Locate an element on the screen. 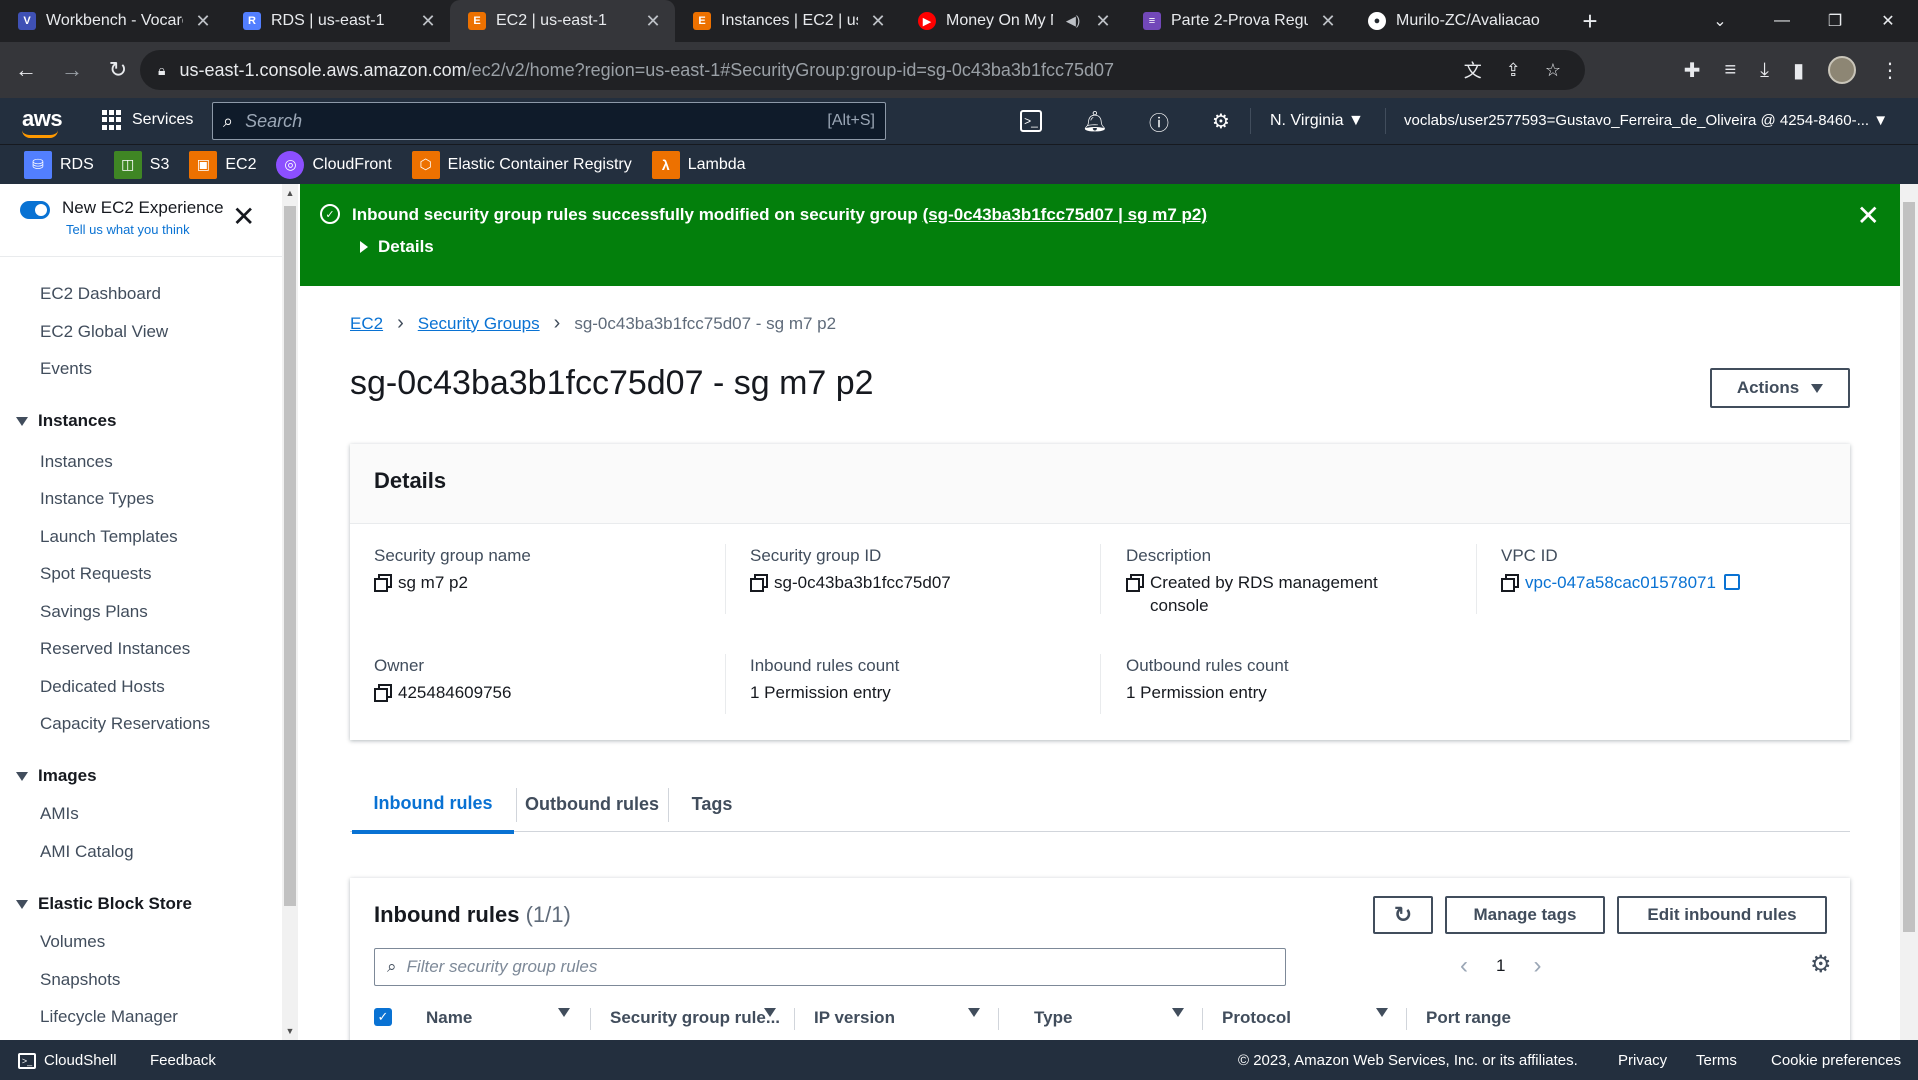 Image resolution: width=1918 pixels, height=1080 pixels. column-header-port-range: Port range is located at coordinates (1468, 1018).